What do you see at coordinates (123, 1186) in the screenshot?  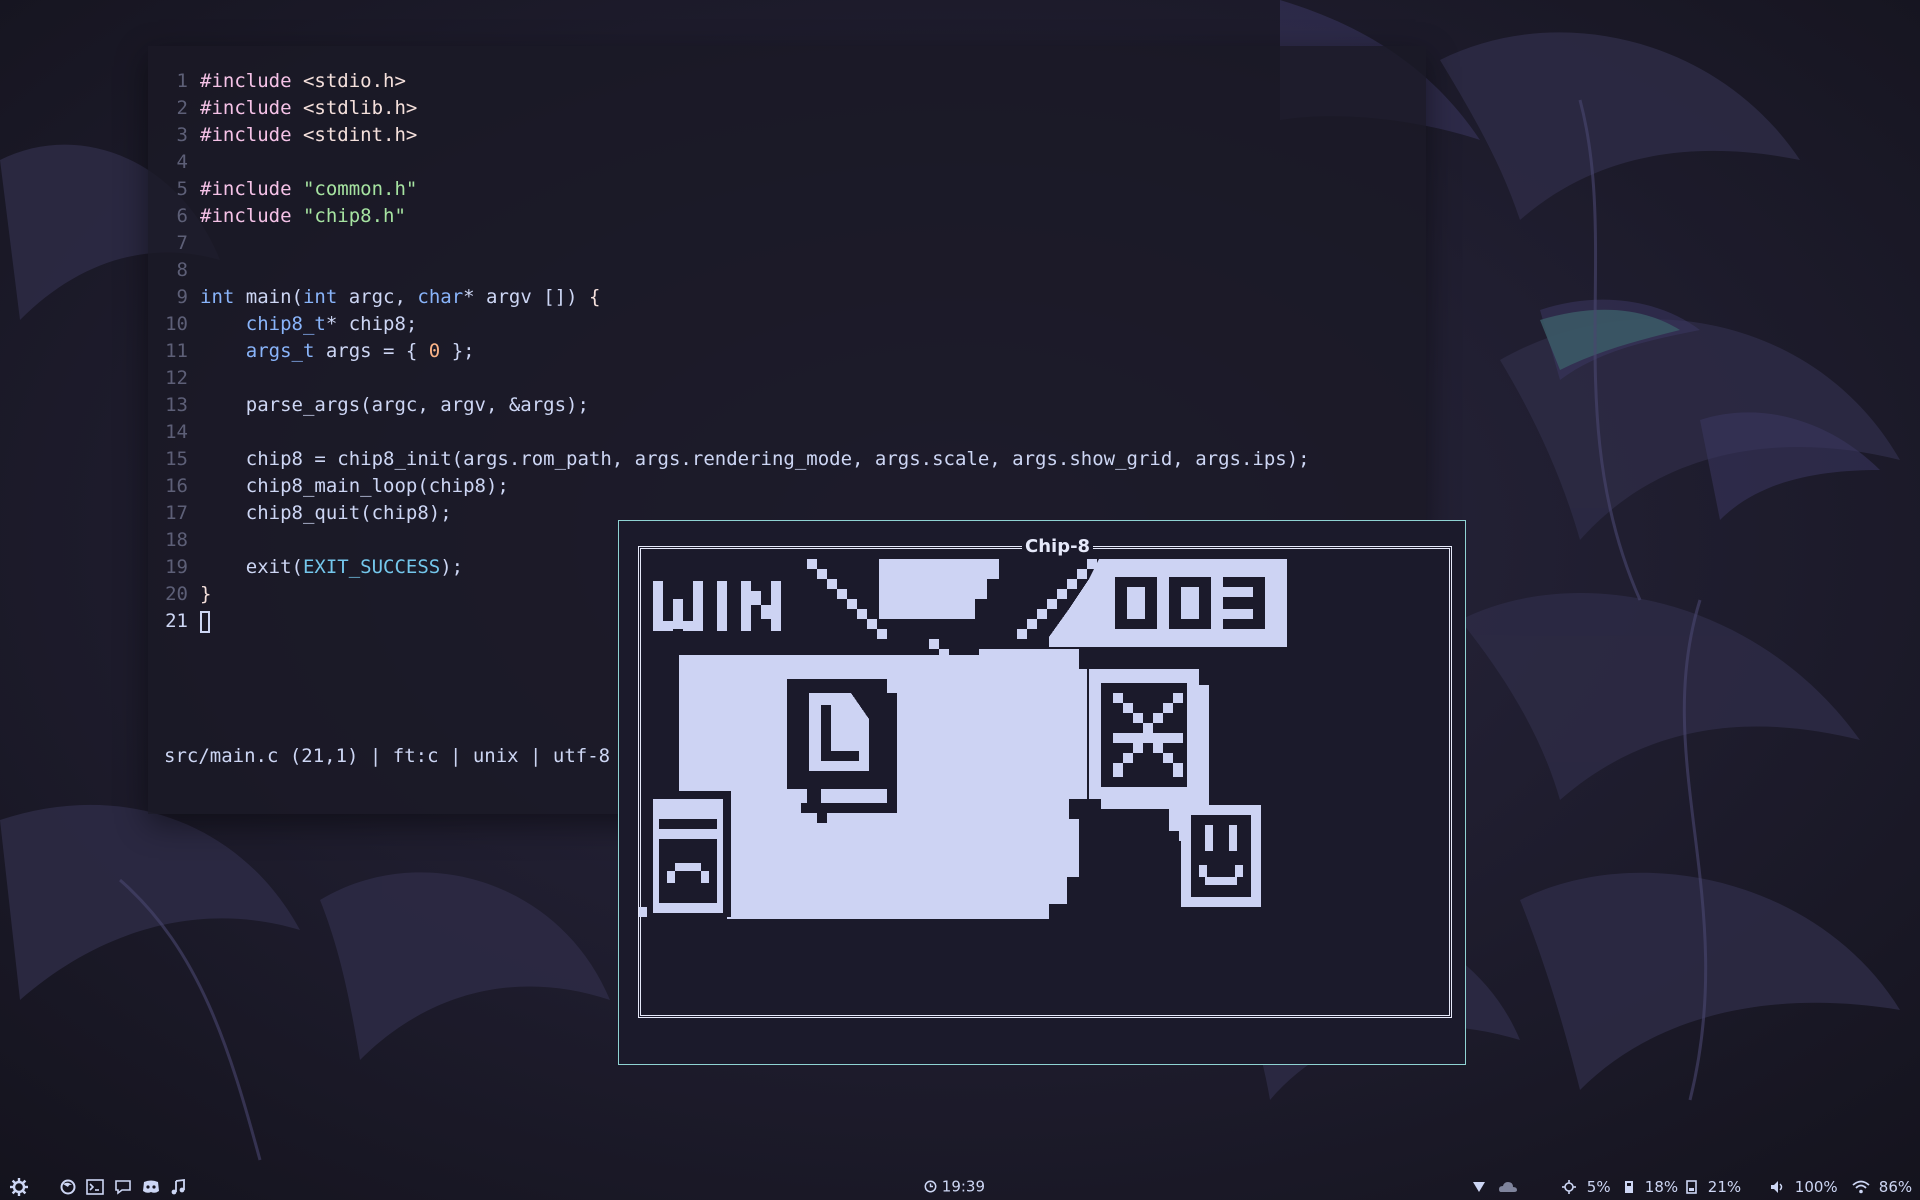 I see `chat-icon` at bounding box center [123, 1186].